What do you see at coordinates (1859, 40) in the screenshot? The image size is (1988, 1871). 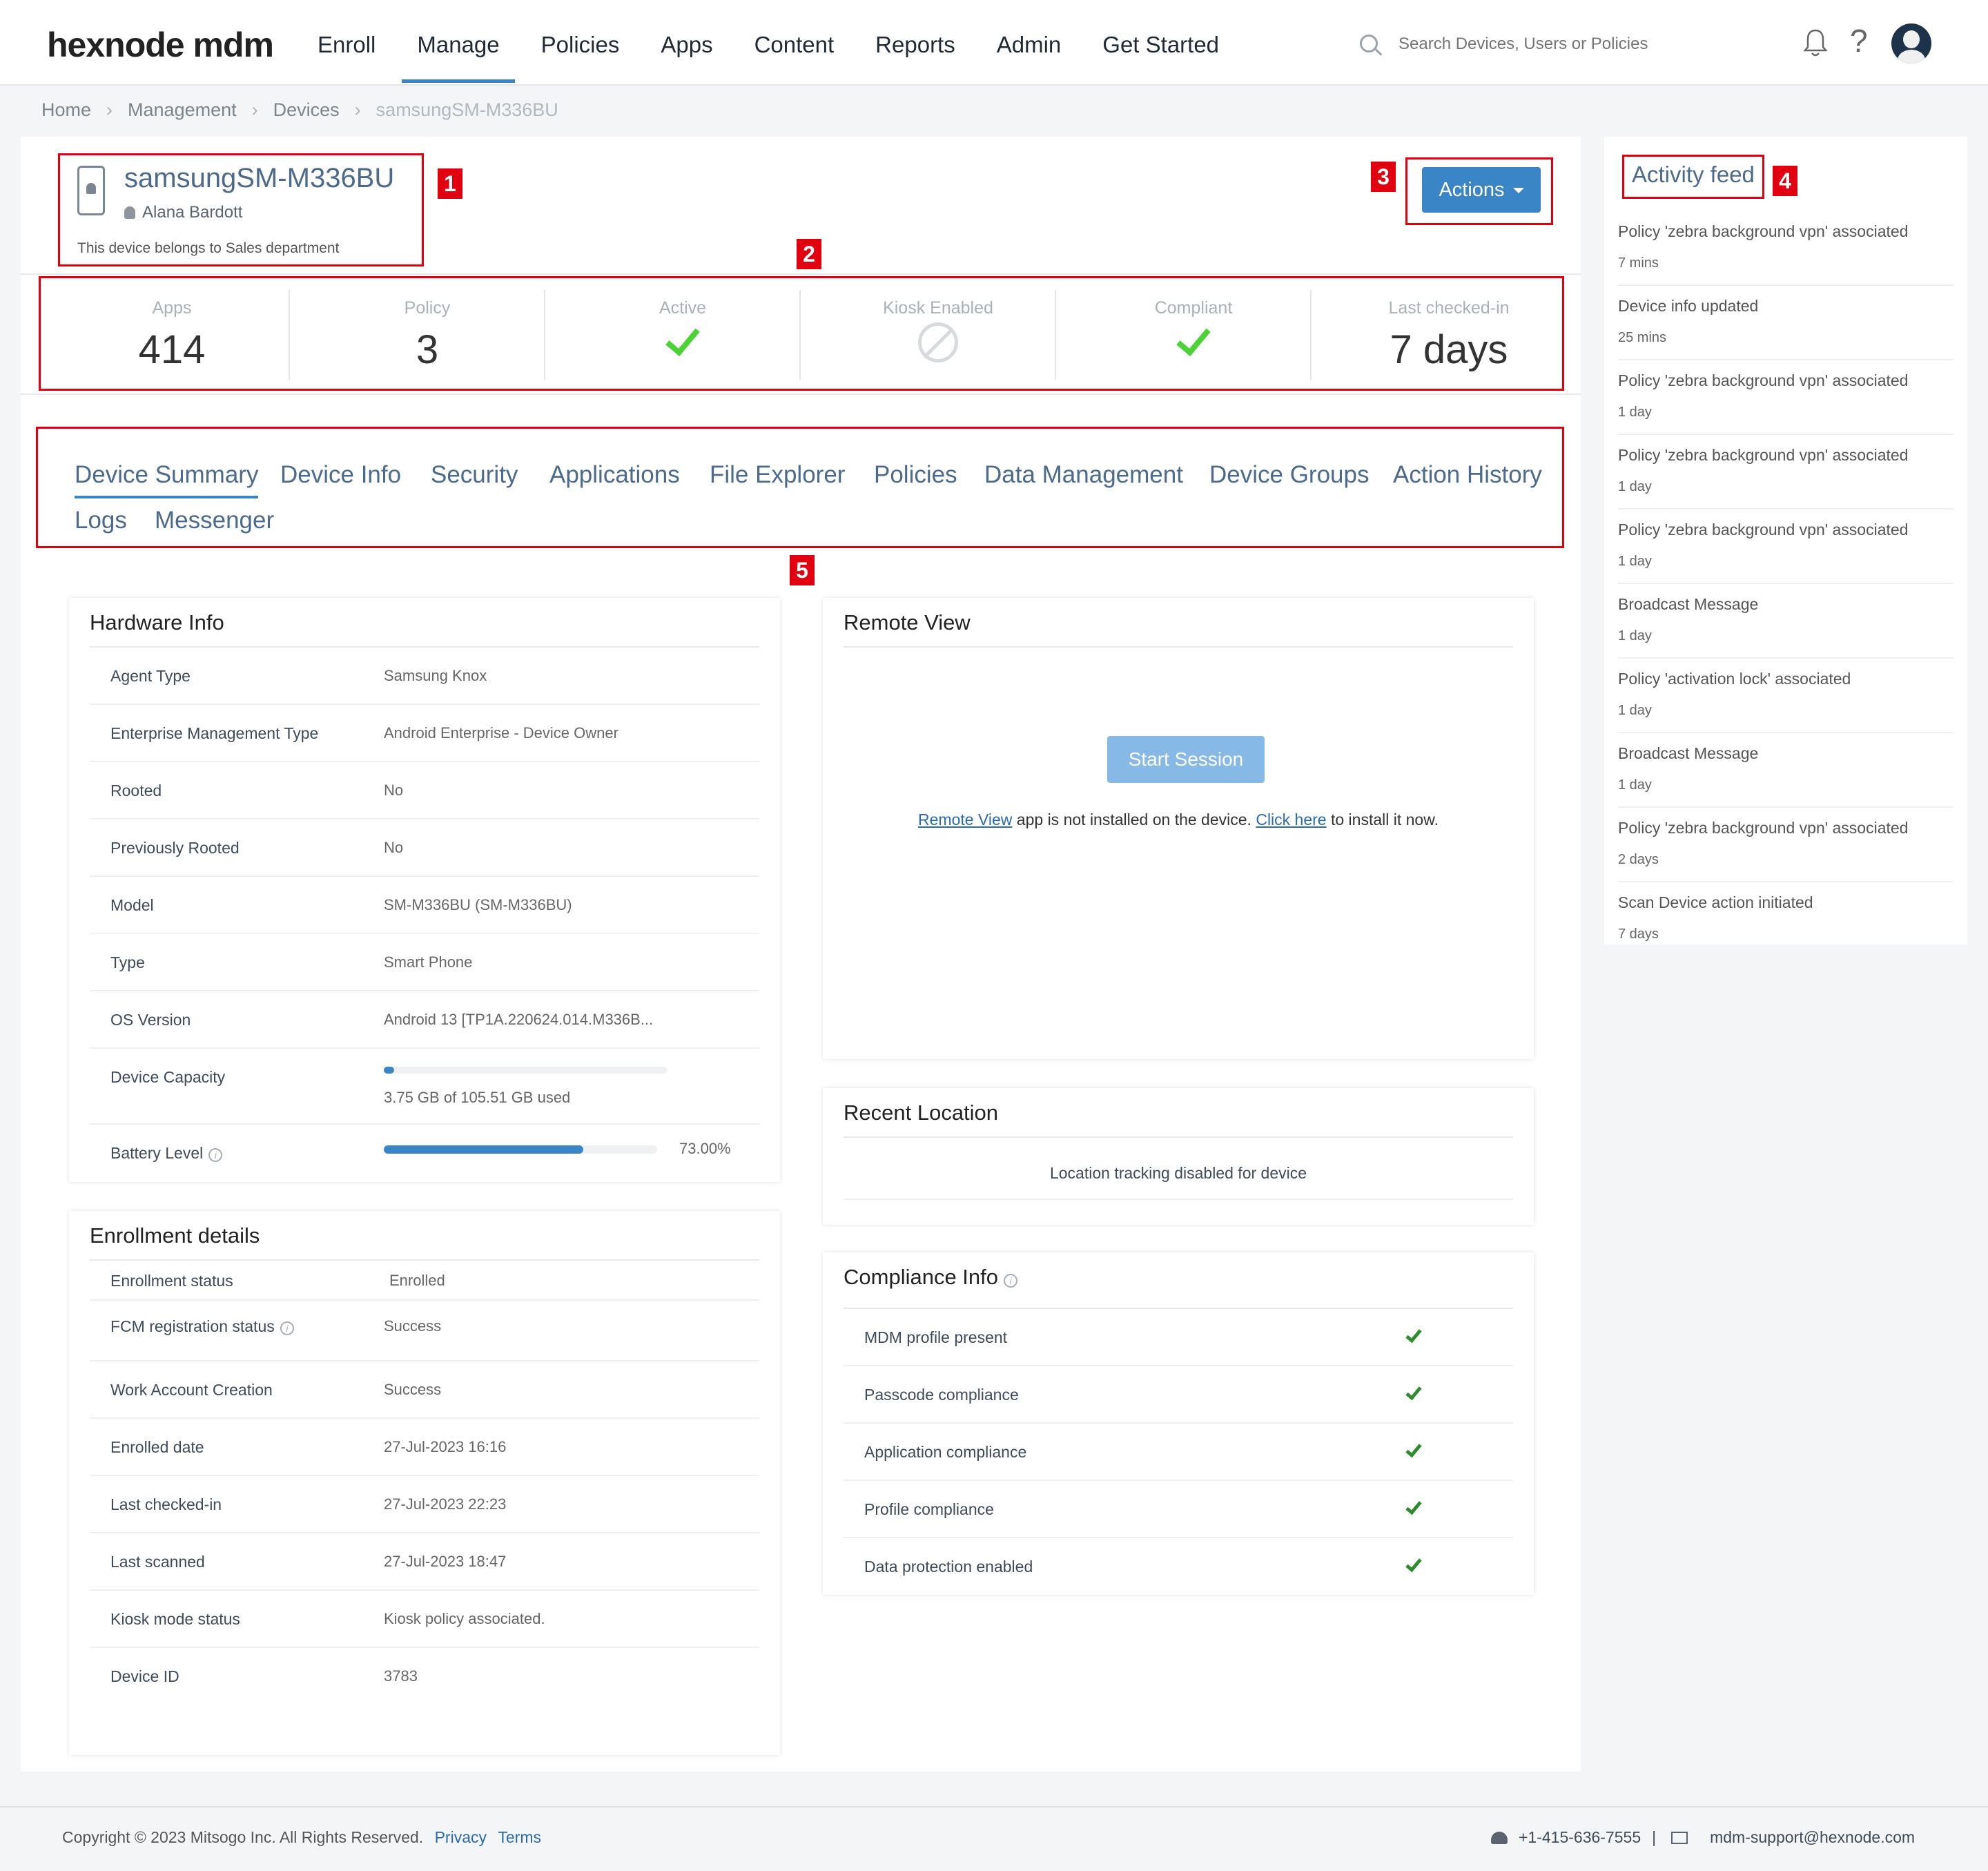 I see `help-icon: ?` at bounding box center [1859, 40].